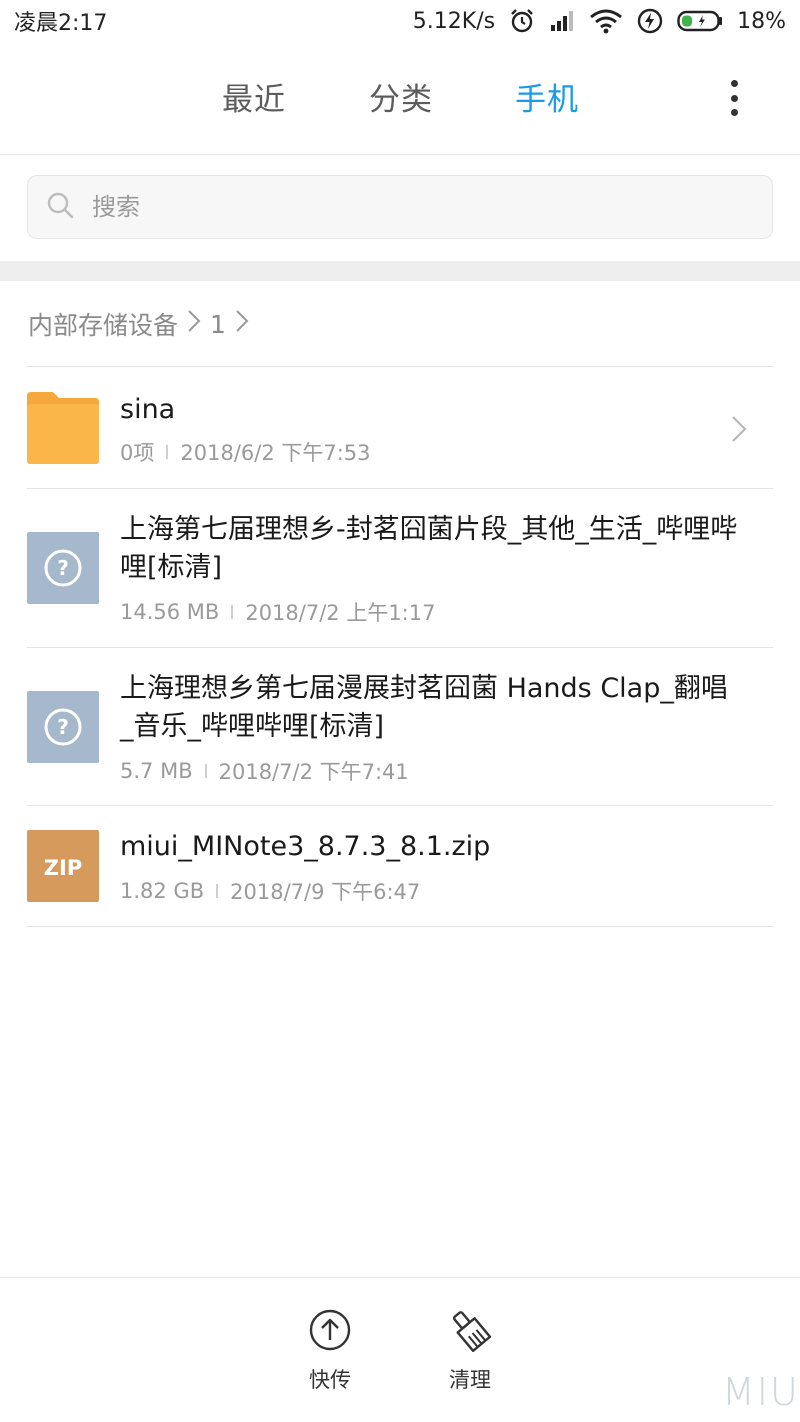 The image size is (800, 1422). I want to click on breadcrumb: 内部存储设备 1, so click(143, 324).